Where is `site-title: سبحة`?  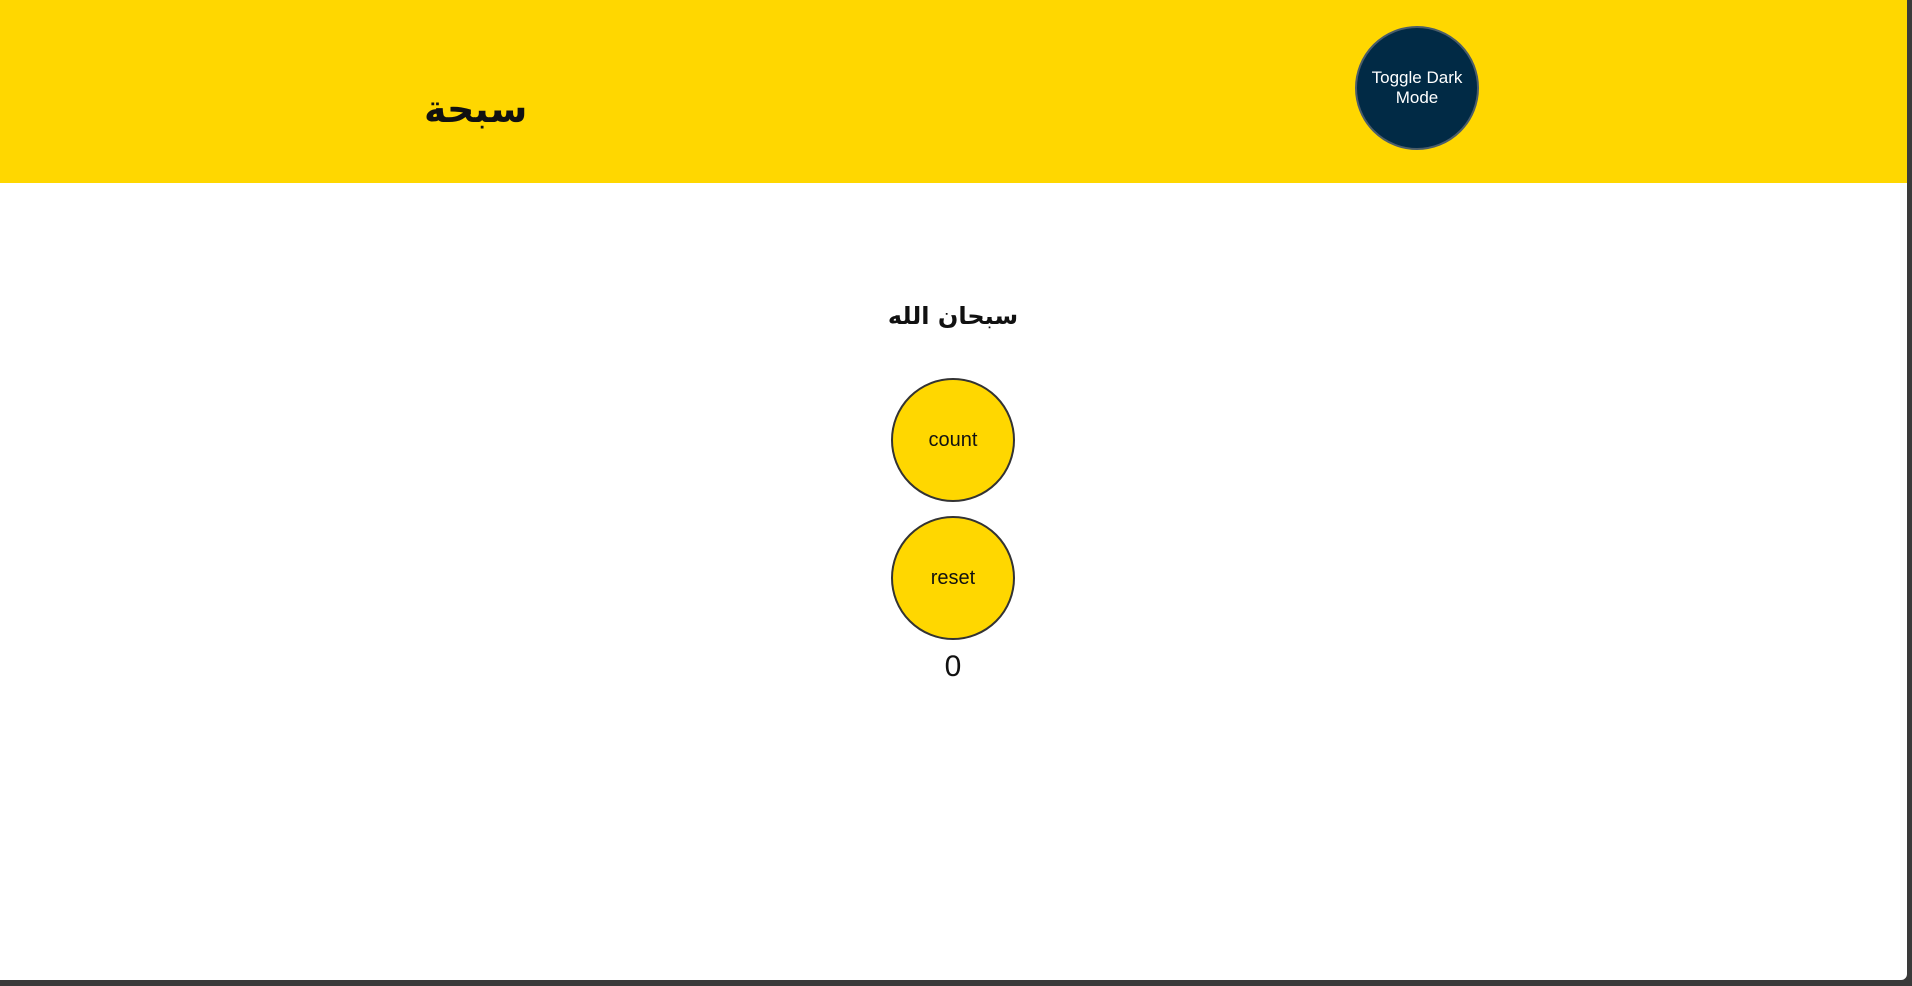 site-title: سبحة is located at coordinates (476, 109).